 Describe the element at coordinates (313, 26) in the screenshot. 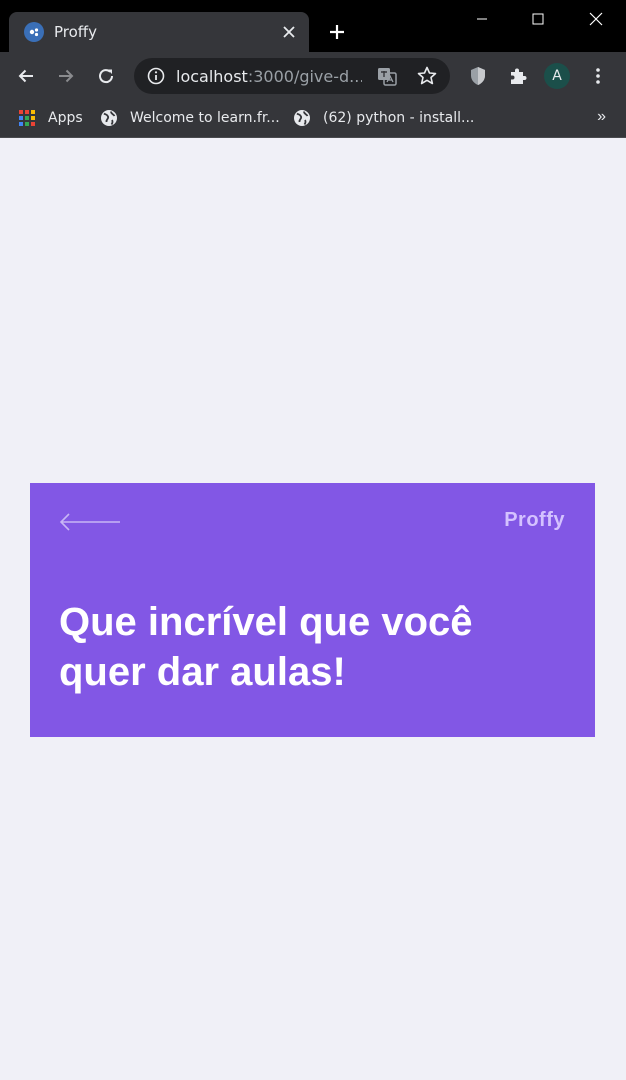

I see `browser-title-bar: Proffy` at that location.